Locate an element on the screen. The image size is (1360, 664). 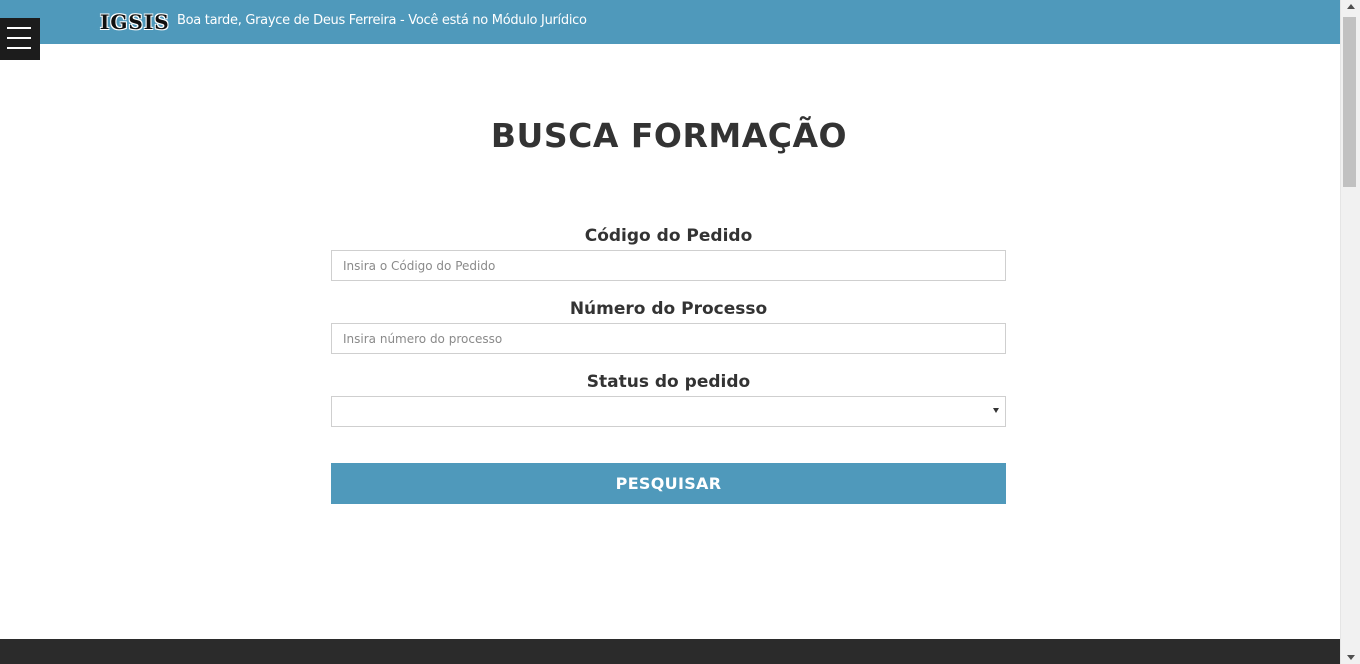
pesquisar-button: PESQUISAR is located at coordinates (668, 483).